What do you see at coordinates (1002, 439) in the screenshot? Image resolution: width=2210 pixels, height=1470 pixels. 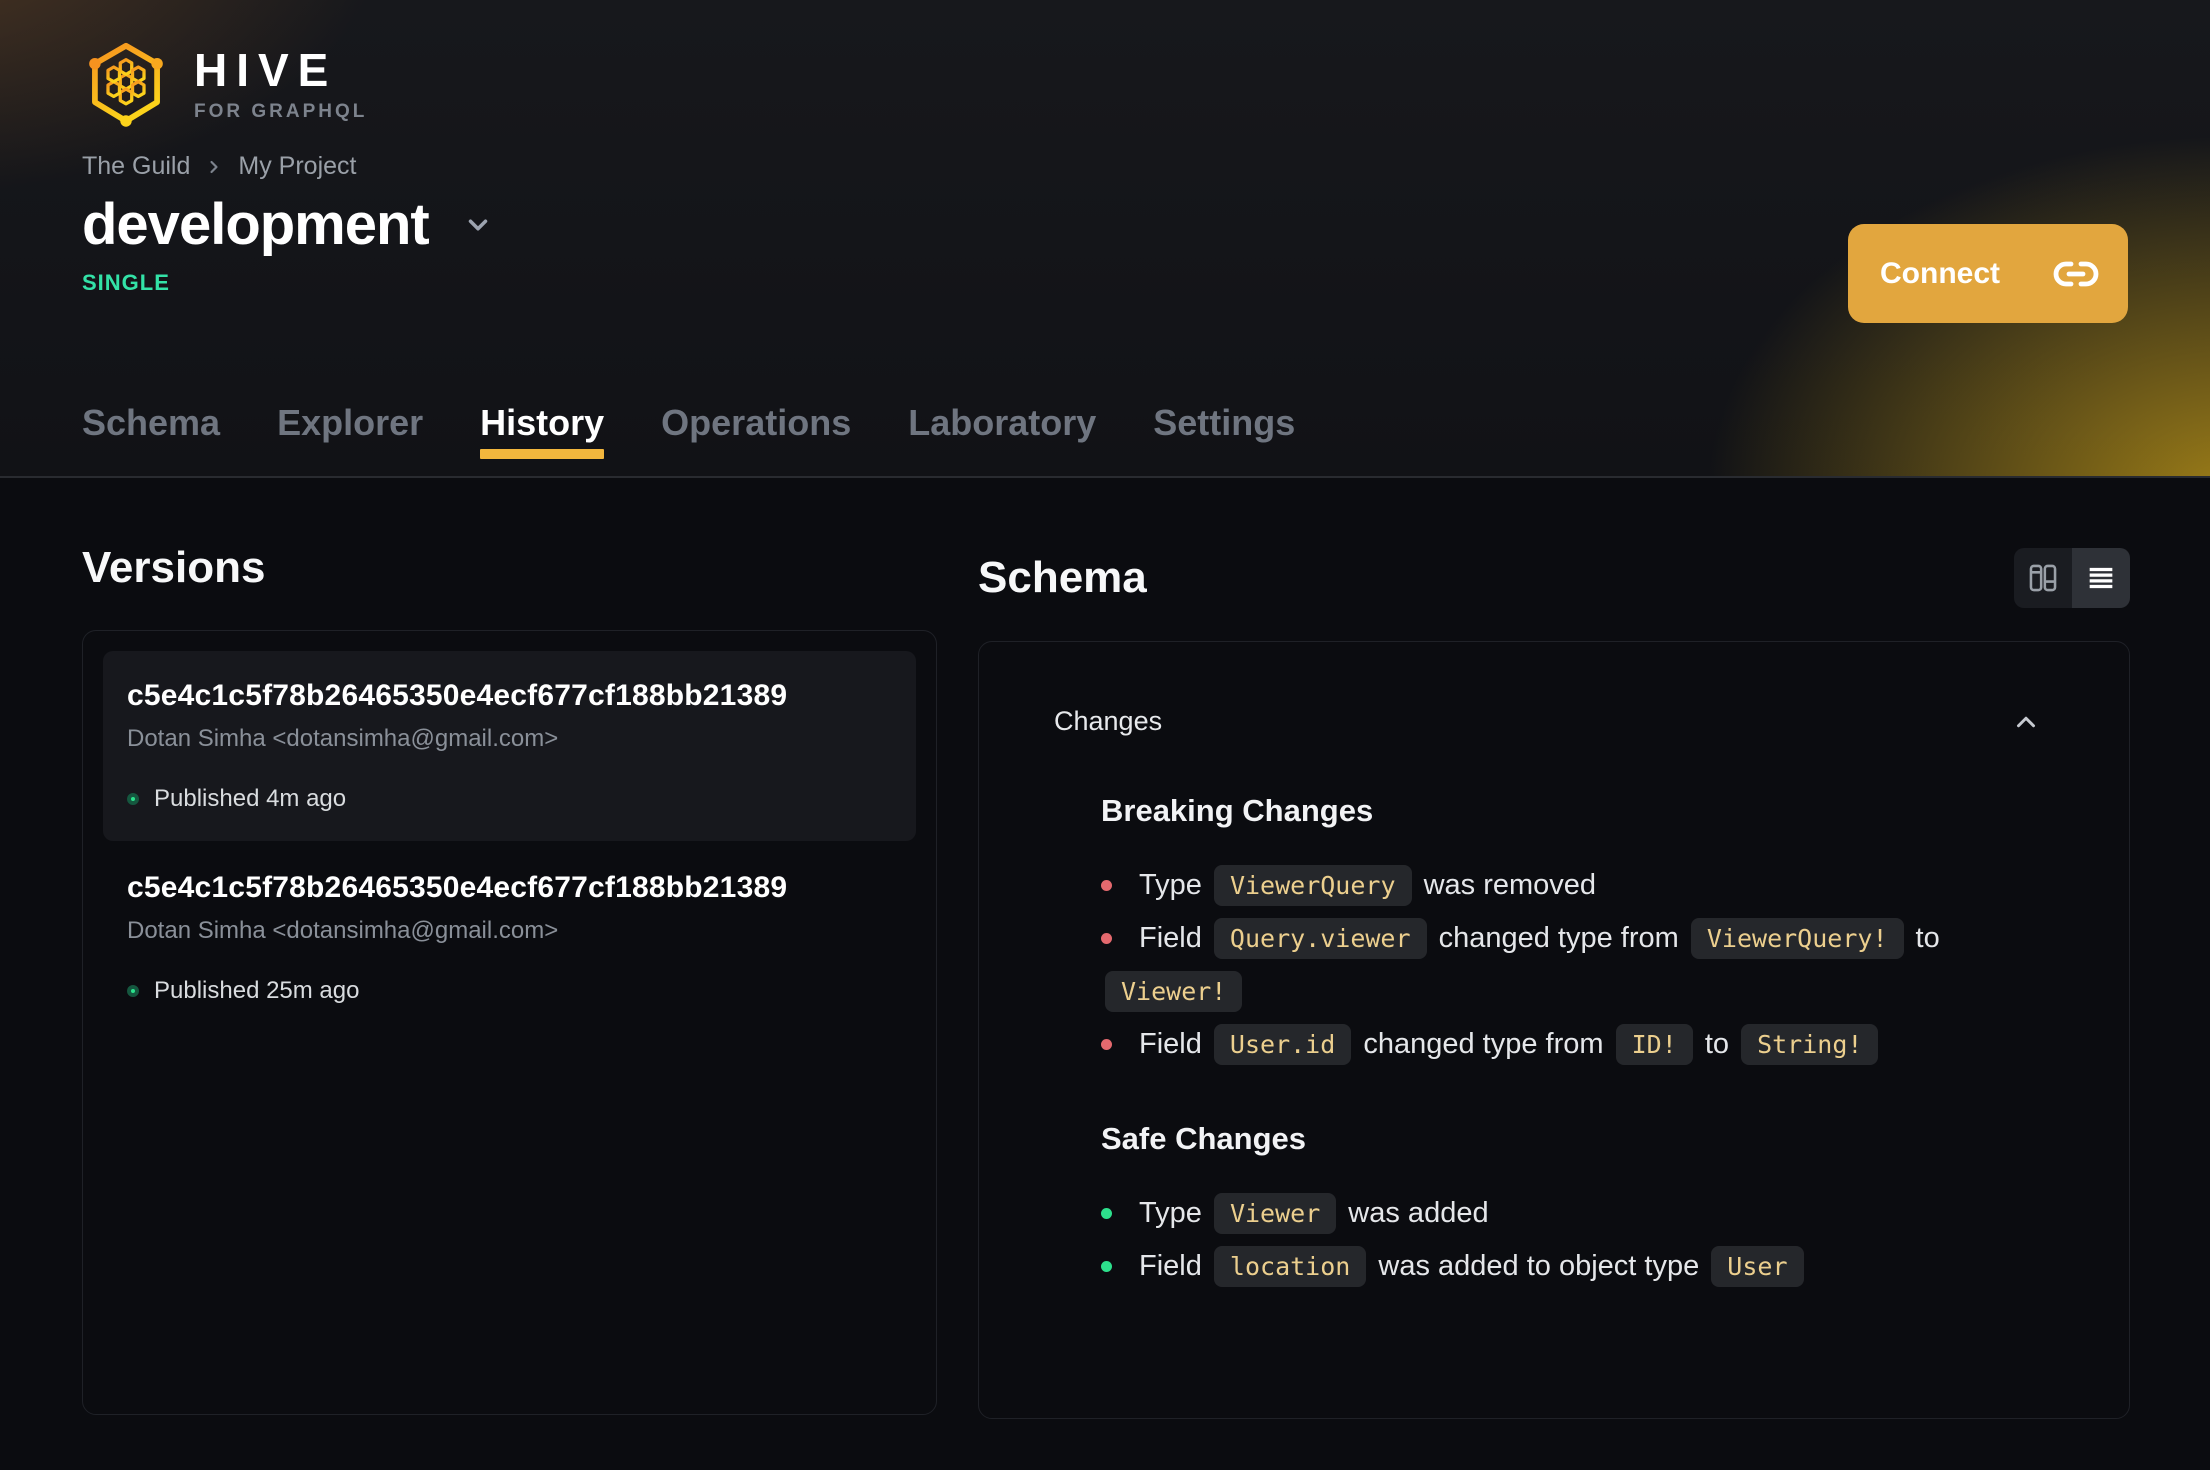 I see `tab-laboratory: Laboratory` at bounding box center [1002, 439].